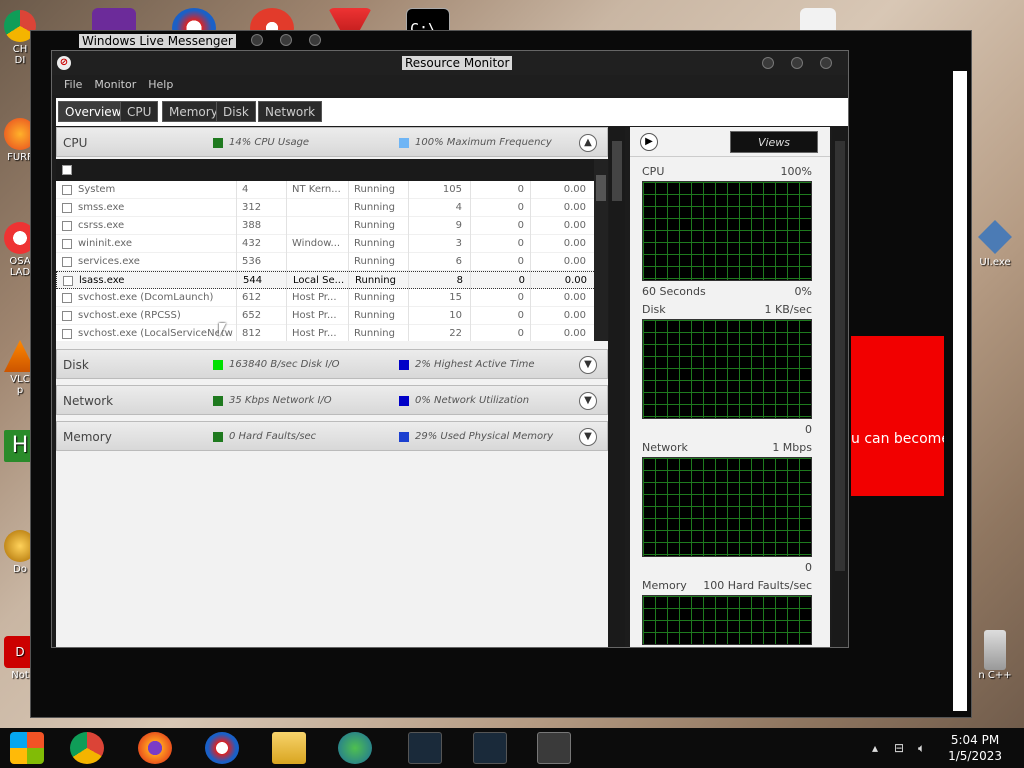 The height and width of the screenshot is (768, 1024). Describe the element at coordinates (355, 748) in the screenshot. I see `messenger-icon` at that location.